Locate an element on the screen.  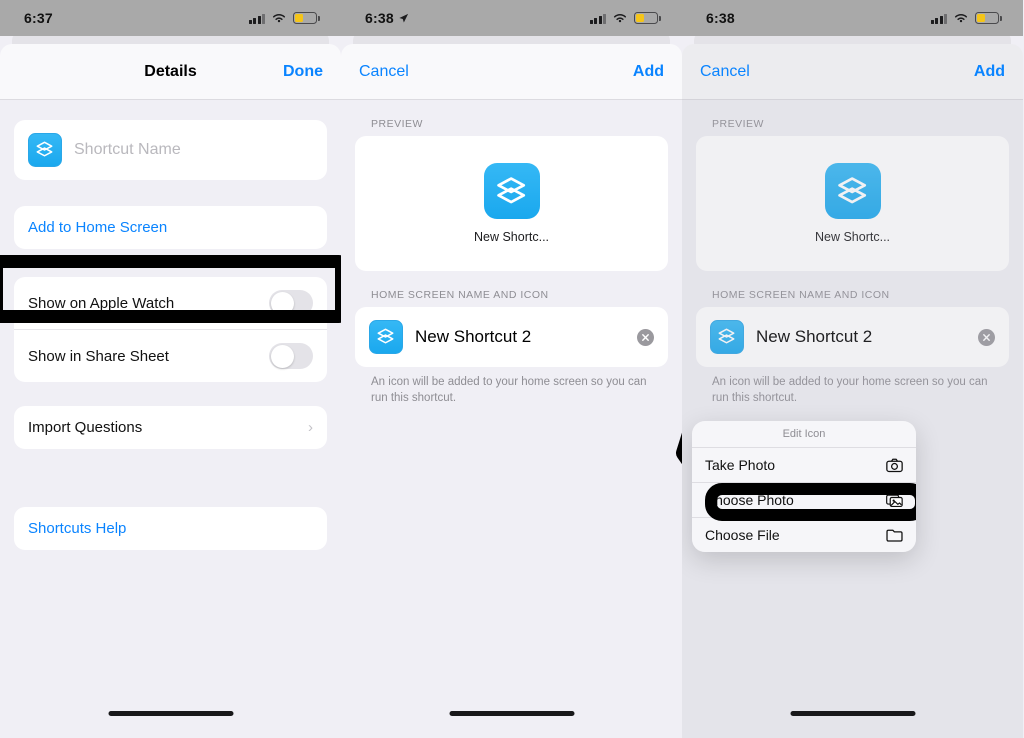
status-time: 6:37 is located at coordinates (38, 18).